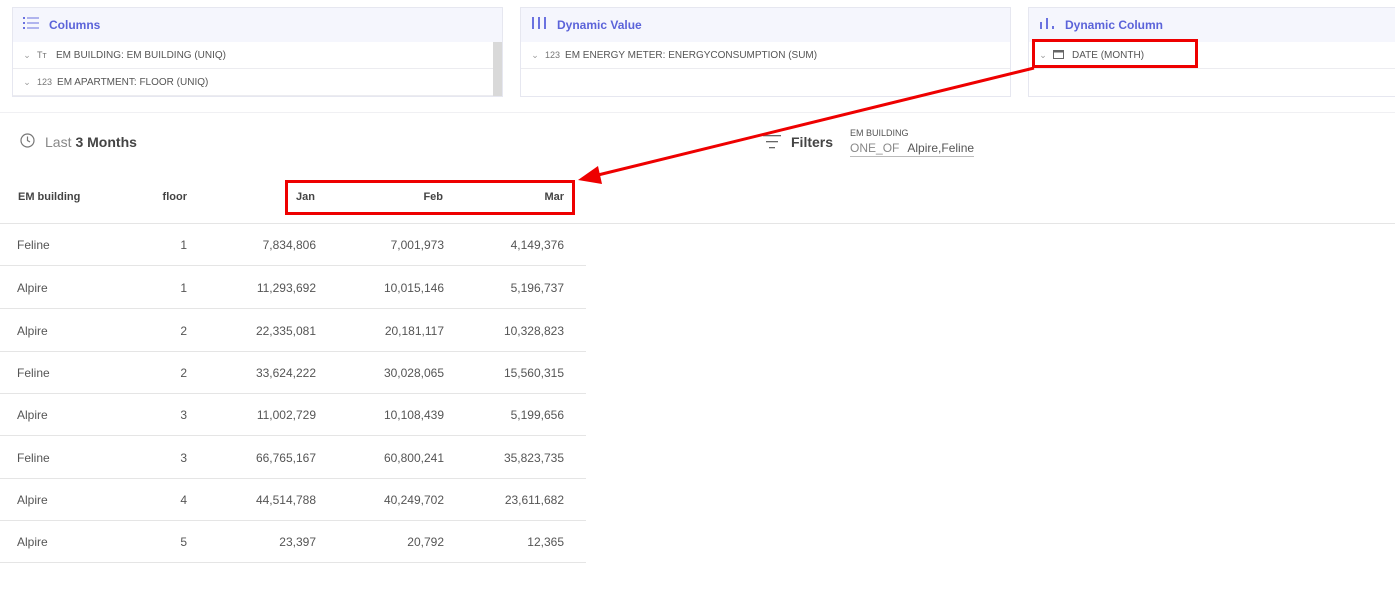  I want to click on dynamic-column-panel-header: Dynamic Column, so click(1212, 25).